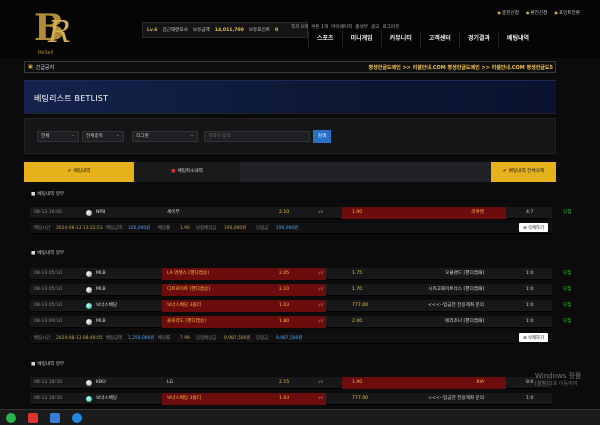 Image resolution: width=600 pixels, height=425 pixels. Describe the element at coordinates (58, 136) in the screenshot. I see `filter-select-all: 전체` at that location.